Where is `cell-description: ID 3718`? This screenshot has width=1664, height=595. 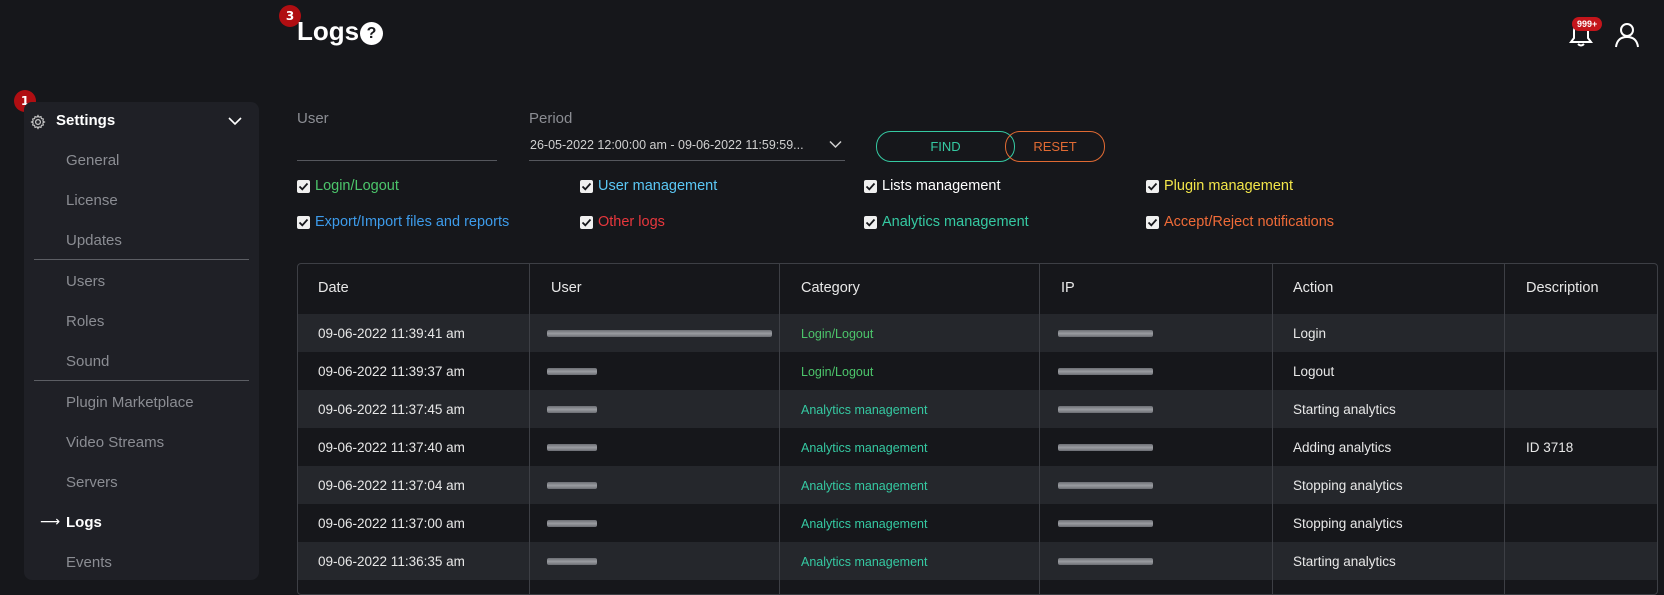
cell-description: ID 3718 is located at coordinates (1550, 447).